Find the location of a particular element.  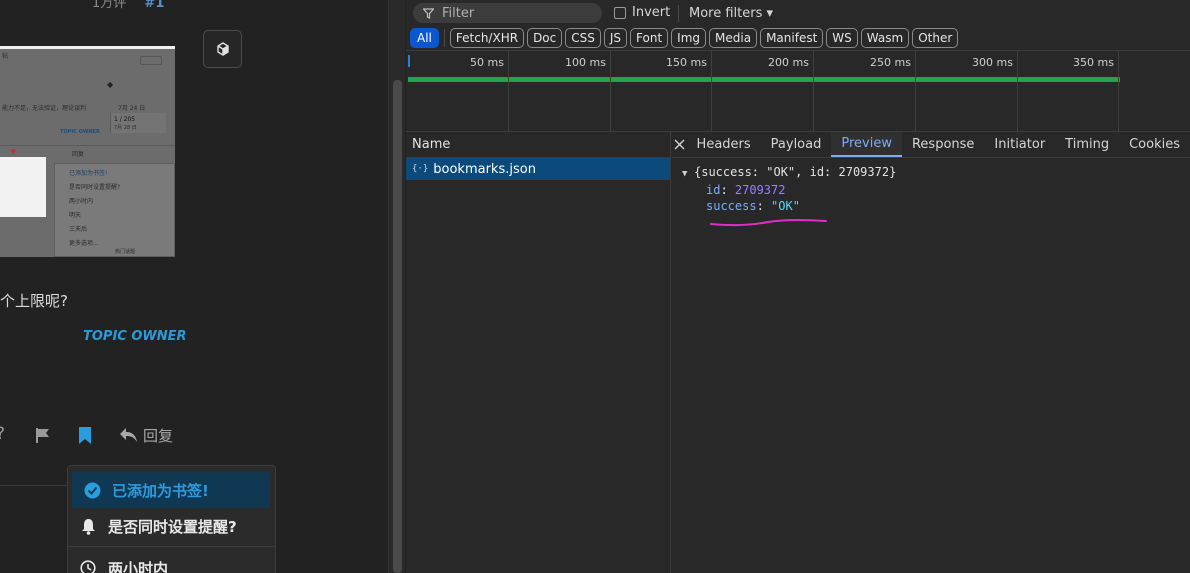

timeline-tick-label: 100 ms is located at coordinates (585, 62).